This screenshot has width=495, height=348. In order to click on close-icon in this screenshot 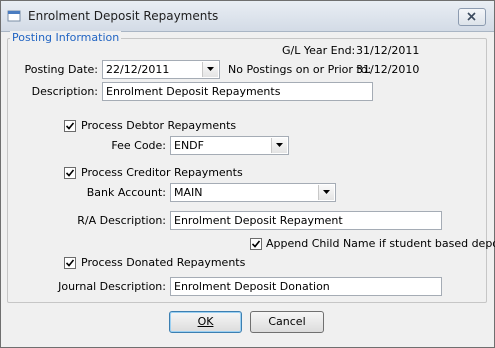, I will do `click(471, 16)`.